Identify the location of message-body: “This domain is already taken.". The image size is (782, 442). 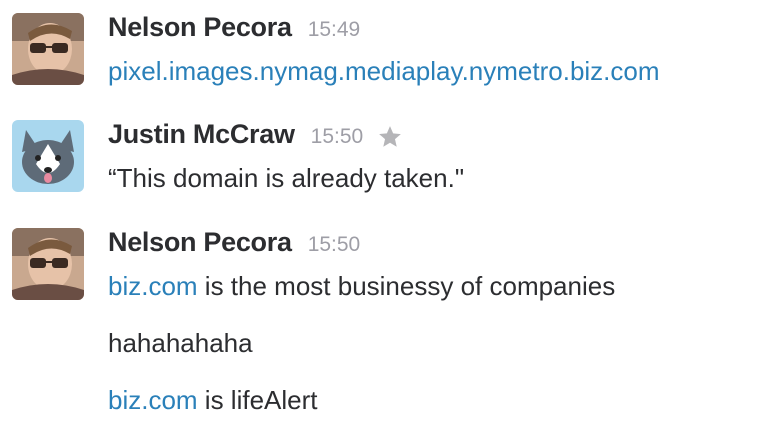
(286, 178).